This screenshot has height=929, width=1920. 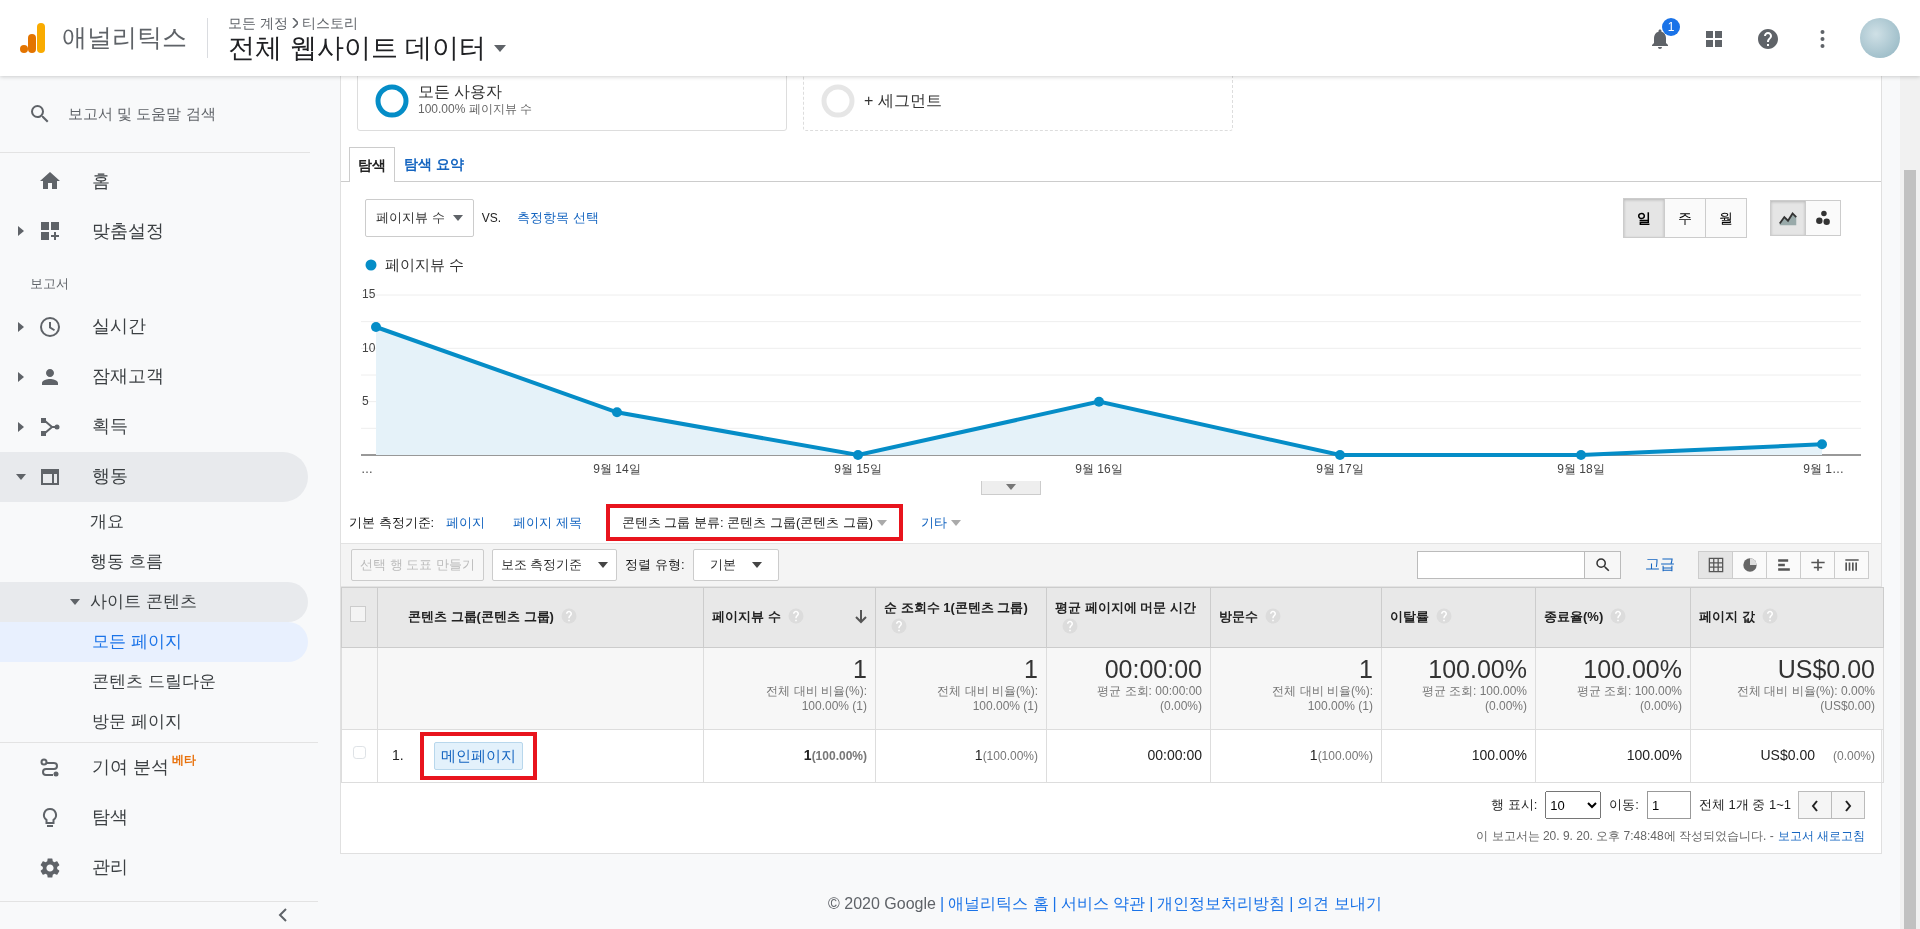 What do you see at coordinates (1514, 805) in the screenshot?
I see `rows-label: 행 표시:` at bounding box center [1514, 805].